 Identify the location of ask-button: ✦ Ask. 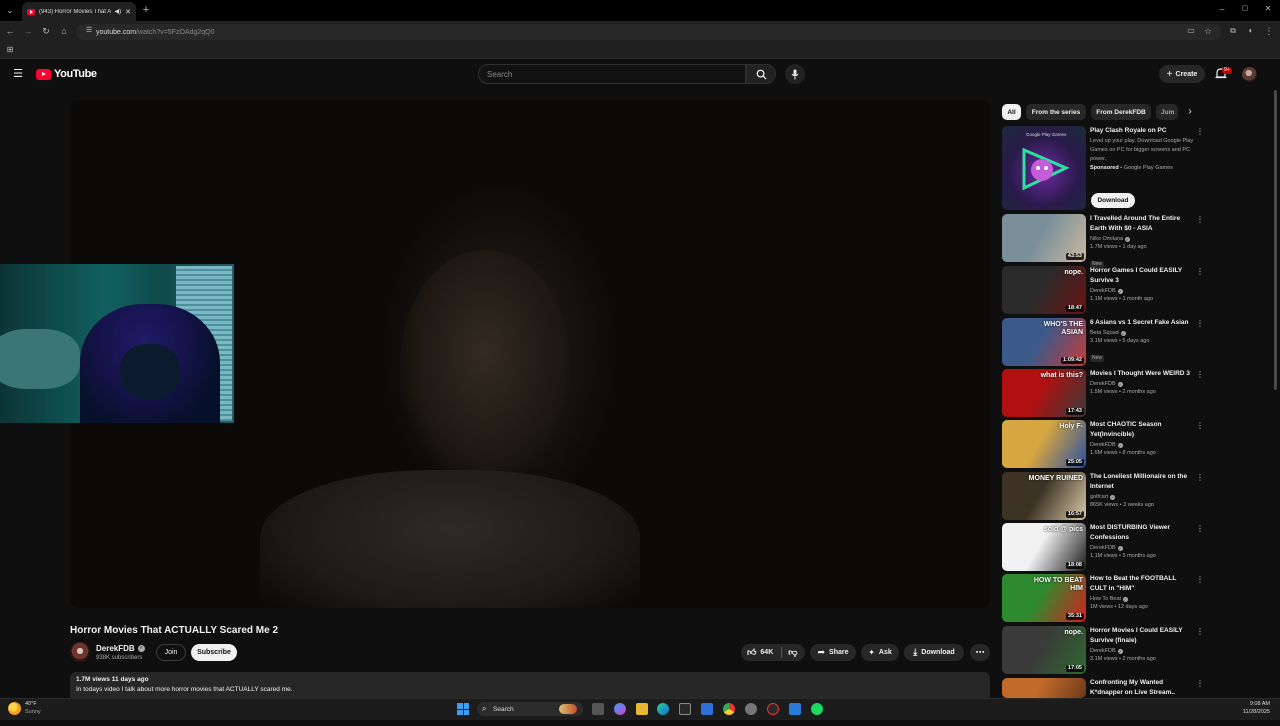
(880, 652).